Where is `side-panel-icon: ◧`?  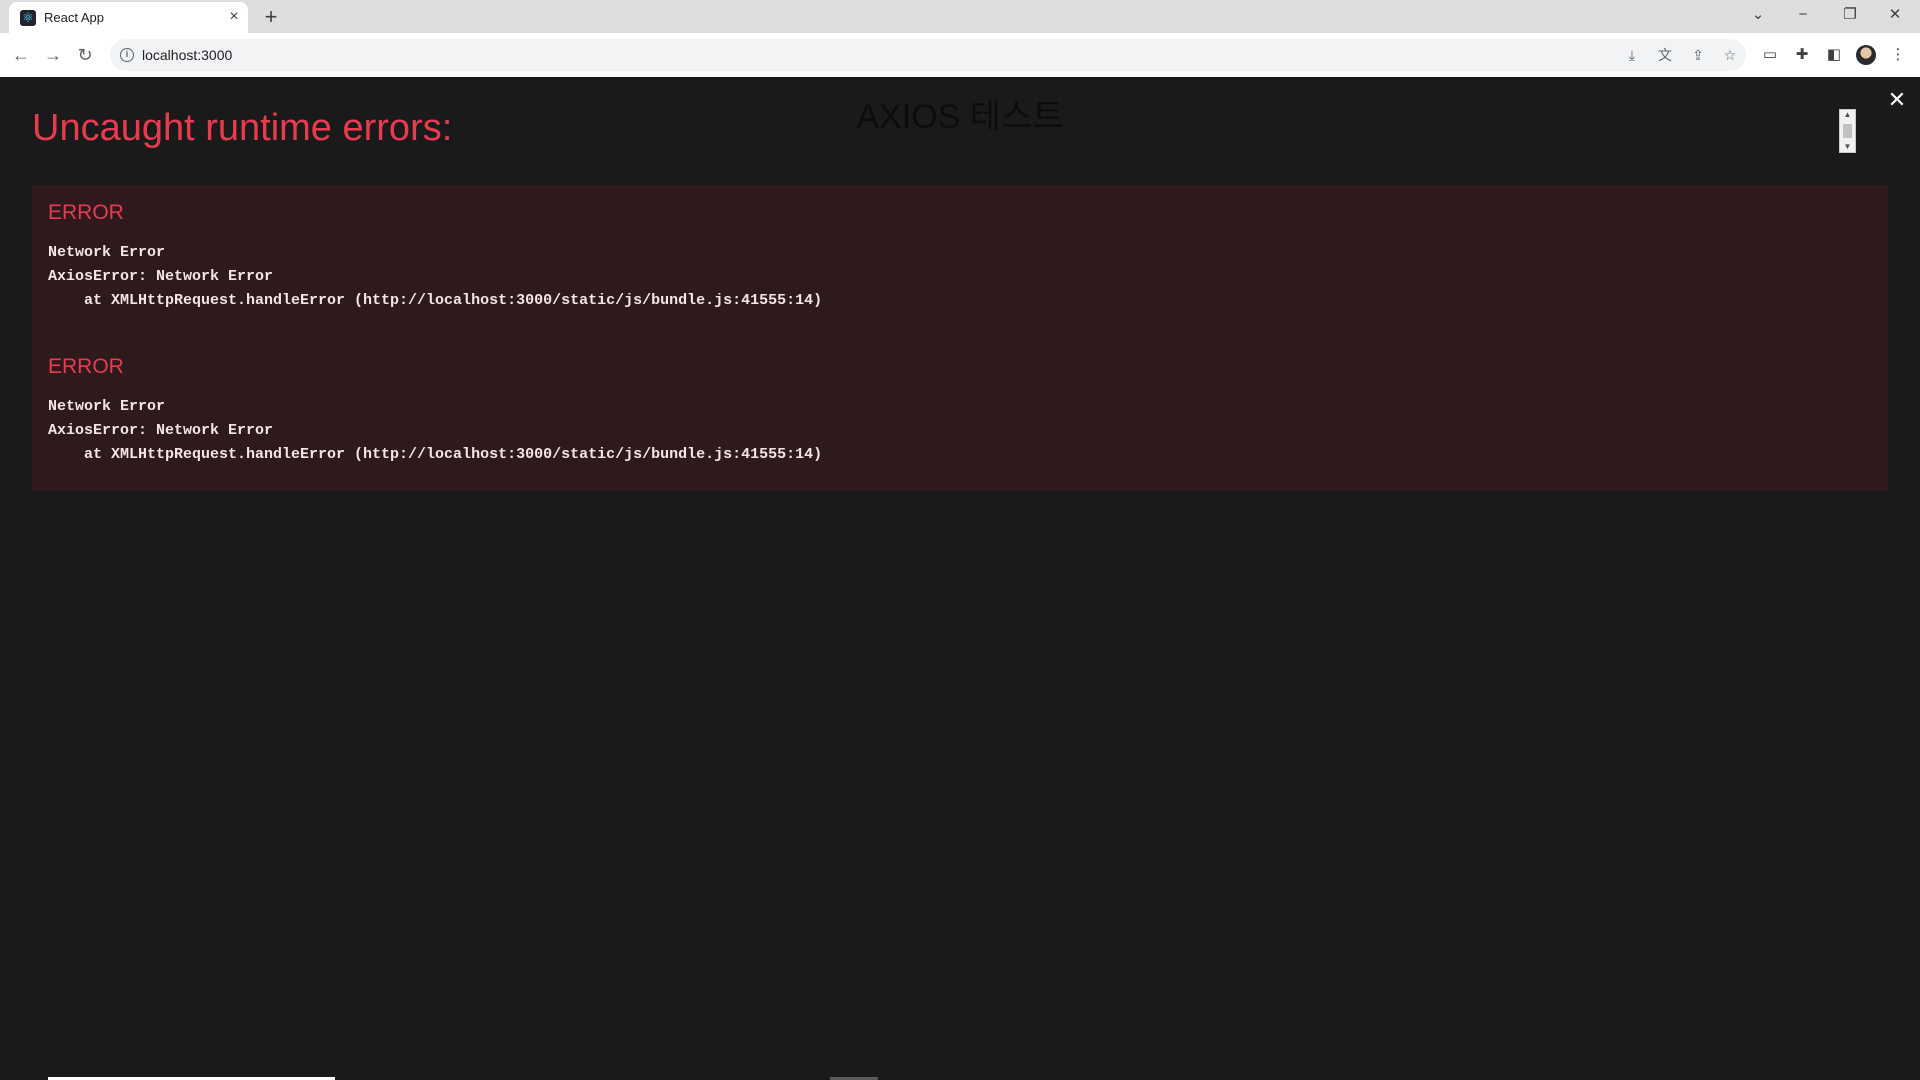
side-panel-icon: ◧ is located at coordinates (1834, 55).